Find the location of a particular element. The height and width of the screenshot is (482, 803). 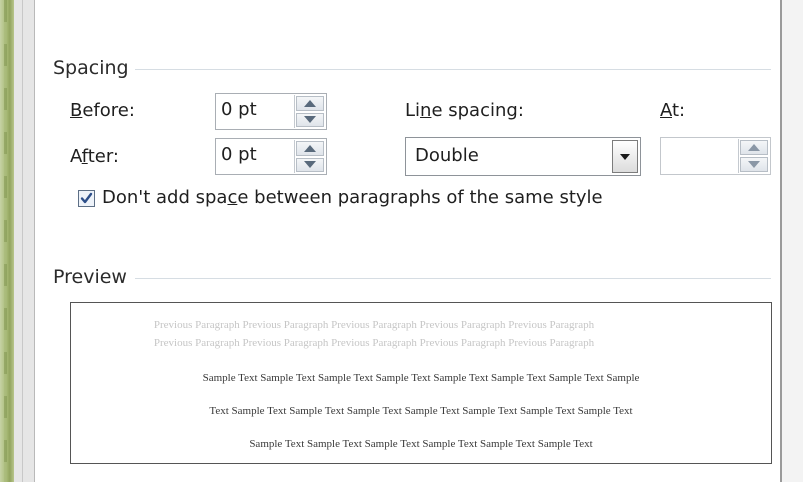

before-spin-down-button is located at coordinates (310, 119).